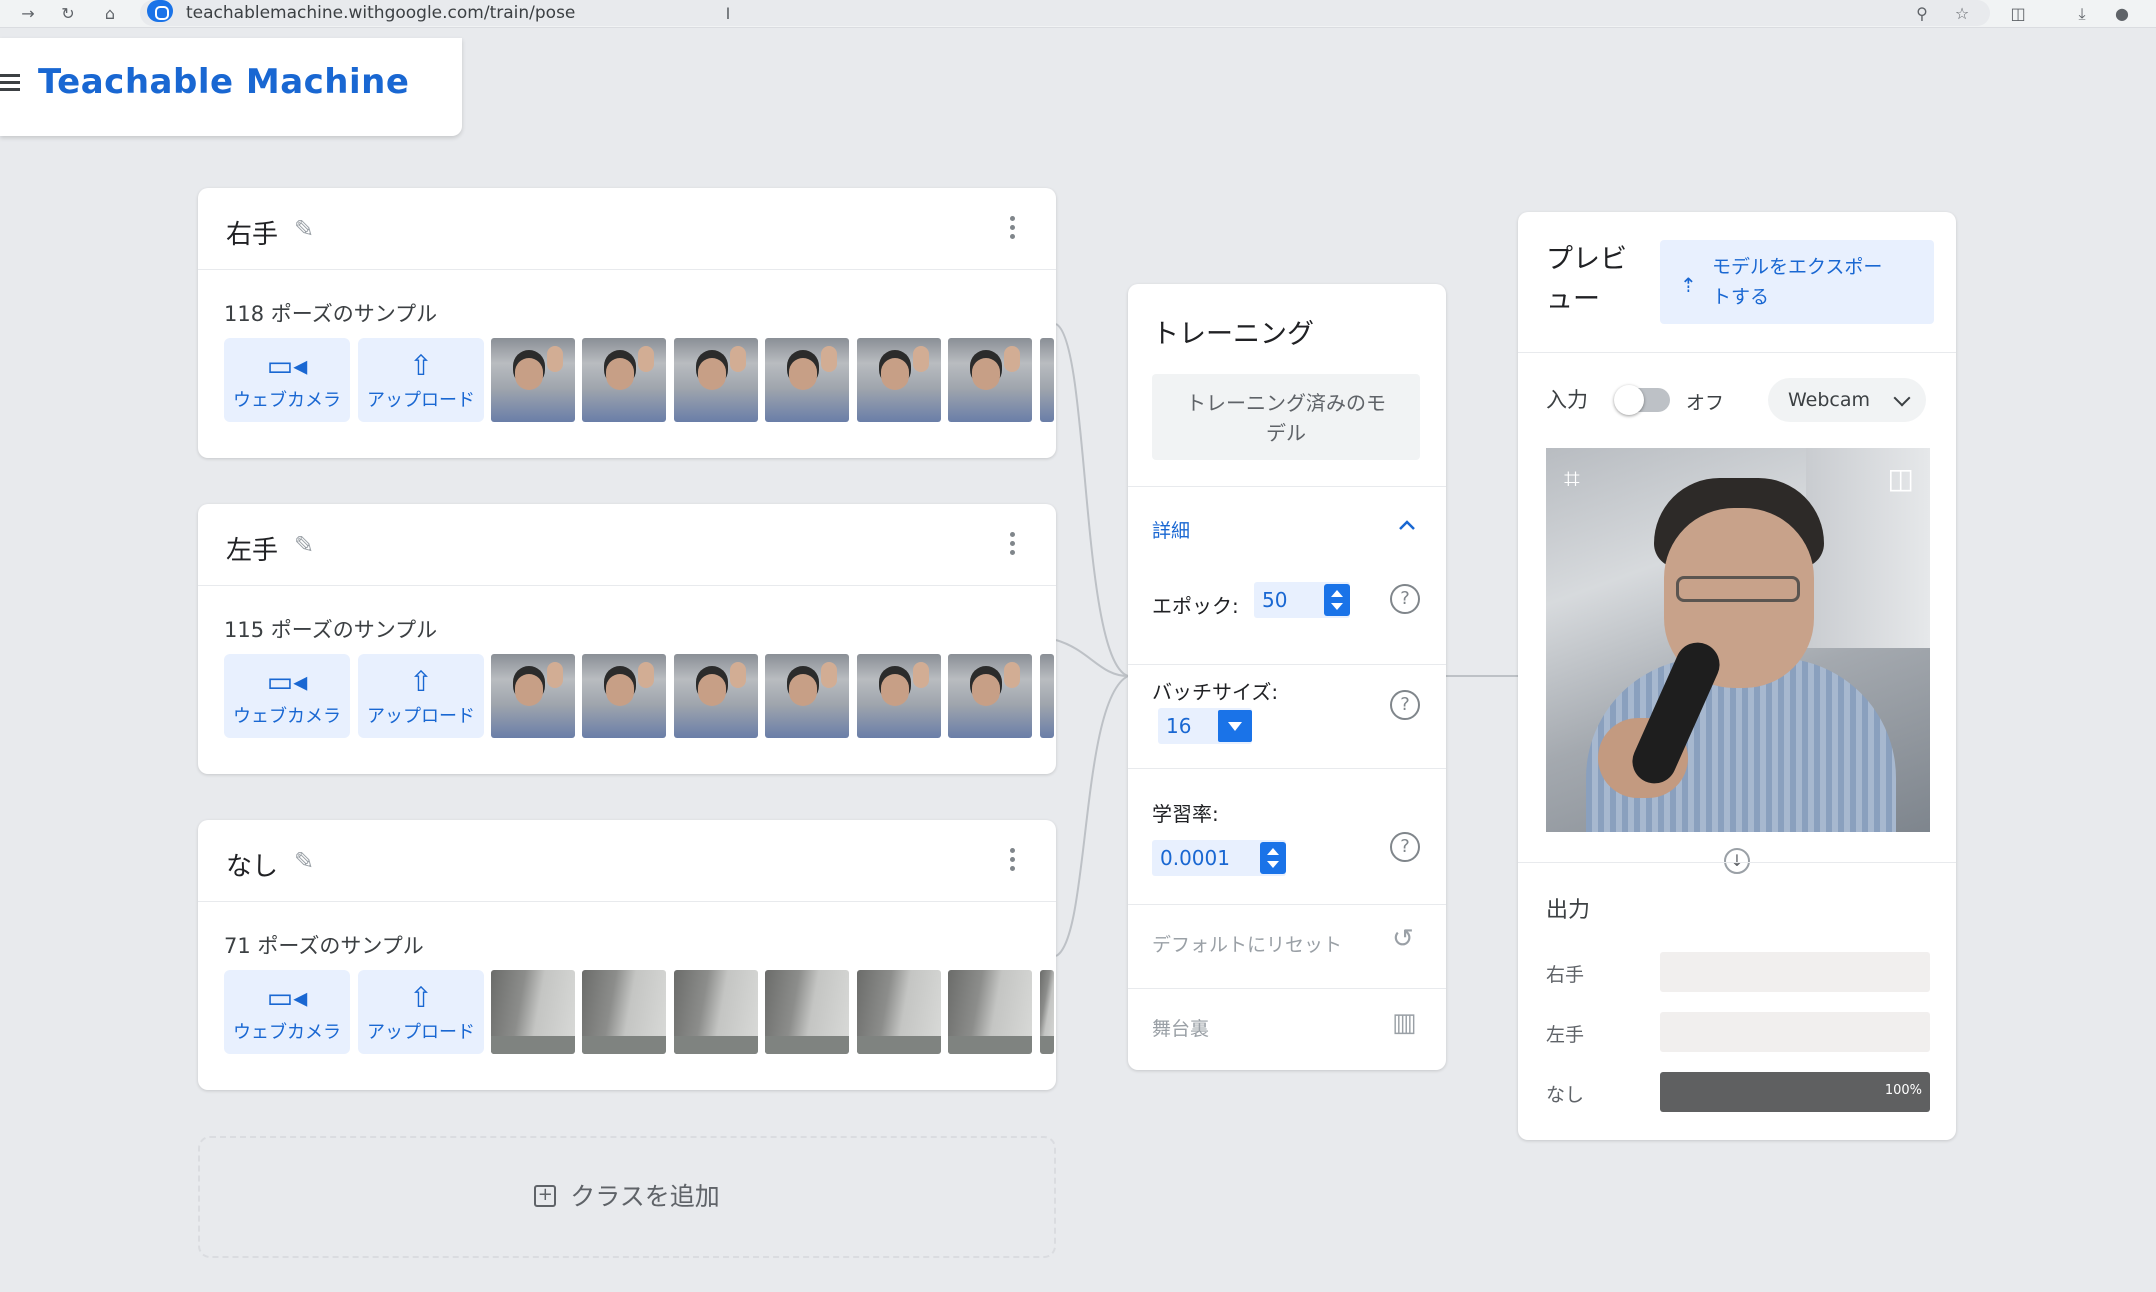 The height and width of the screenshot is (1292, 2156). Describe the element at coordinates (1215, 692) in the screenshot. I see `batch-size-label: バッチサイズ:` at that location.